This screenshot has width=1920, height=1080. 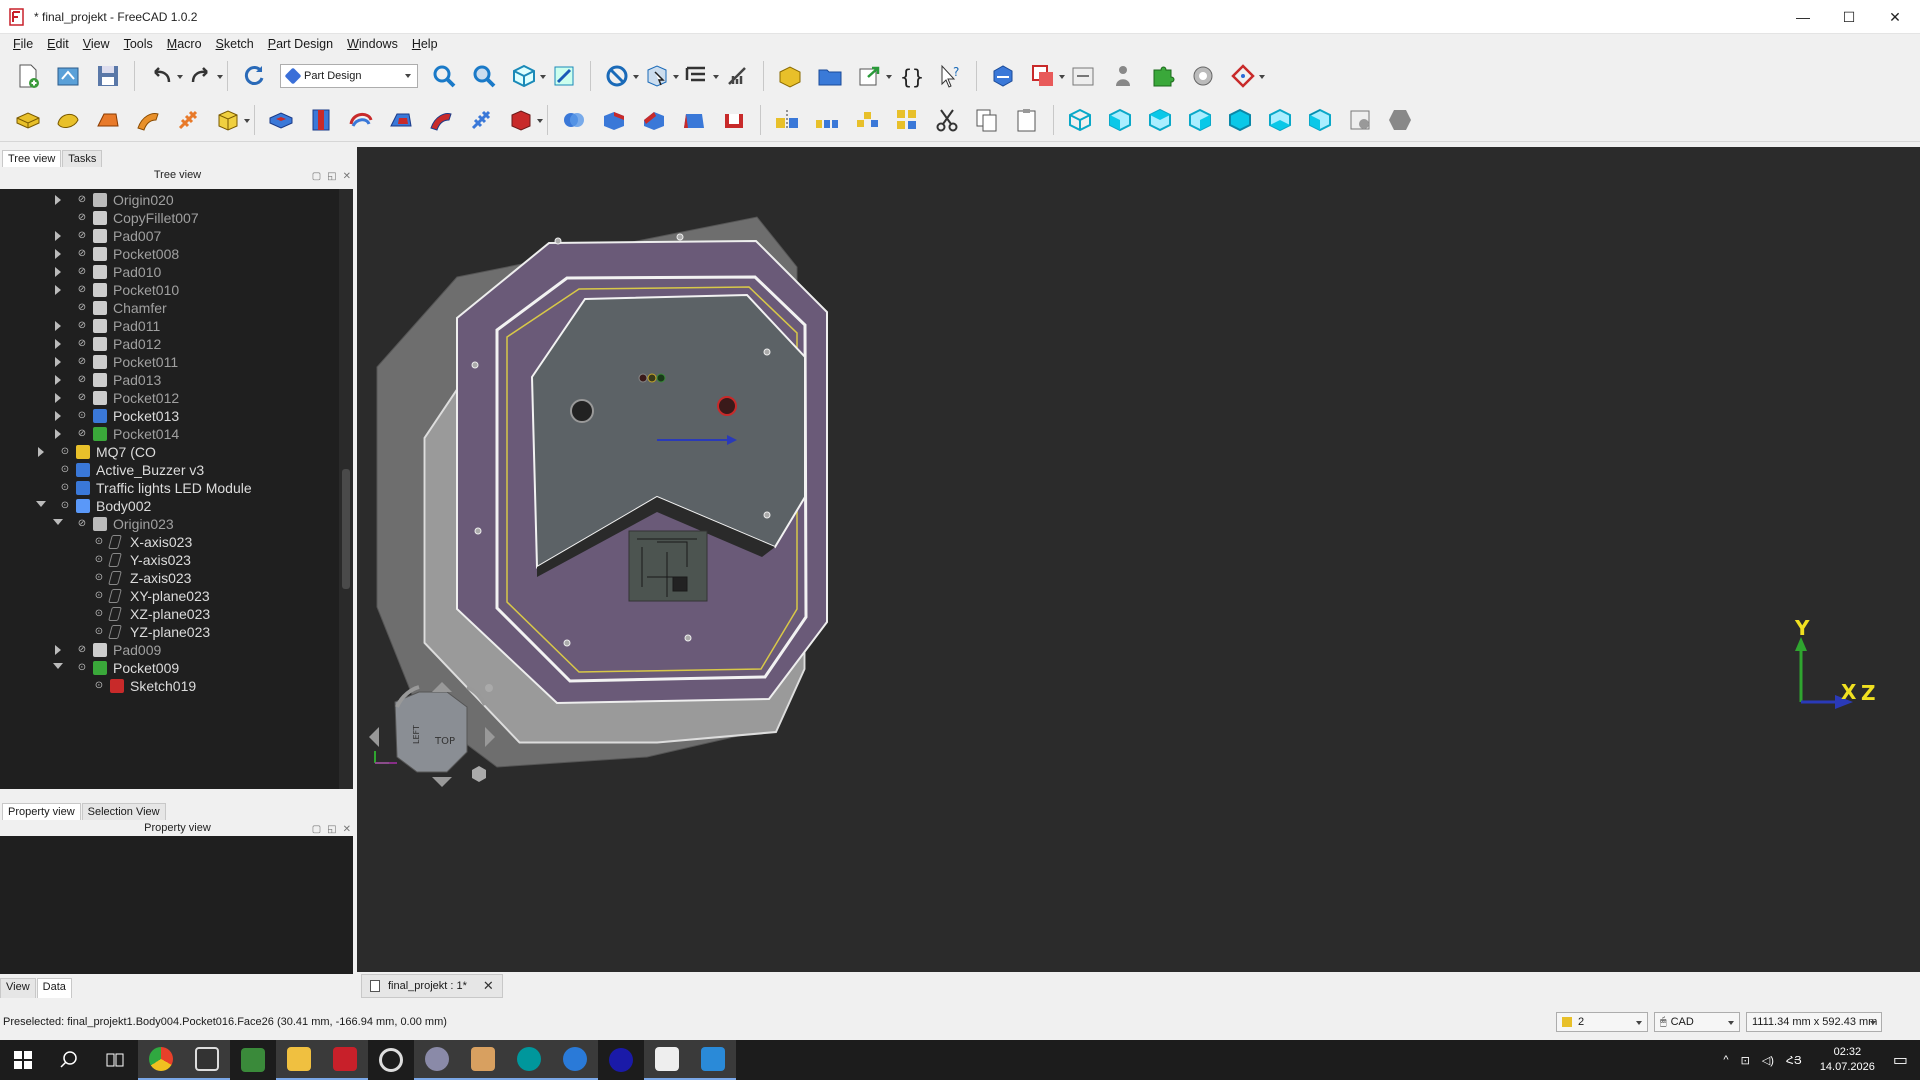 I want to click on view-rear-icon, so click(x=1240, y=120).